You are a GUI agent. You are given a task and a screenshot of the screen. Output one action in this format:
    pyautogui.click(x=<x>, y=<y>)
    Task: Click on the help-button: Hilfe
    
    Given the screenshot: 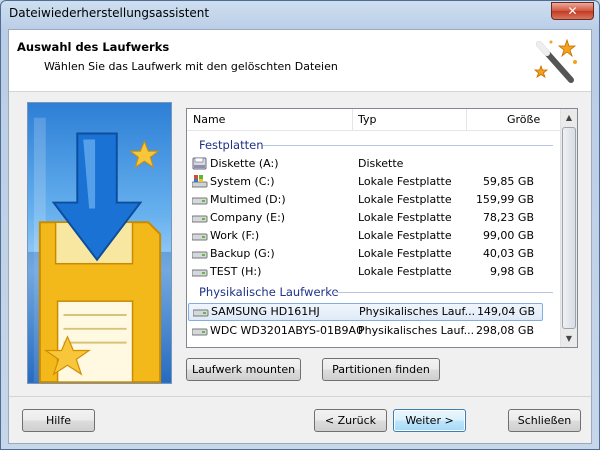 What is the action you would take?
    pyautogui.click(x=58, y=420)
    